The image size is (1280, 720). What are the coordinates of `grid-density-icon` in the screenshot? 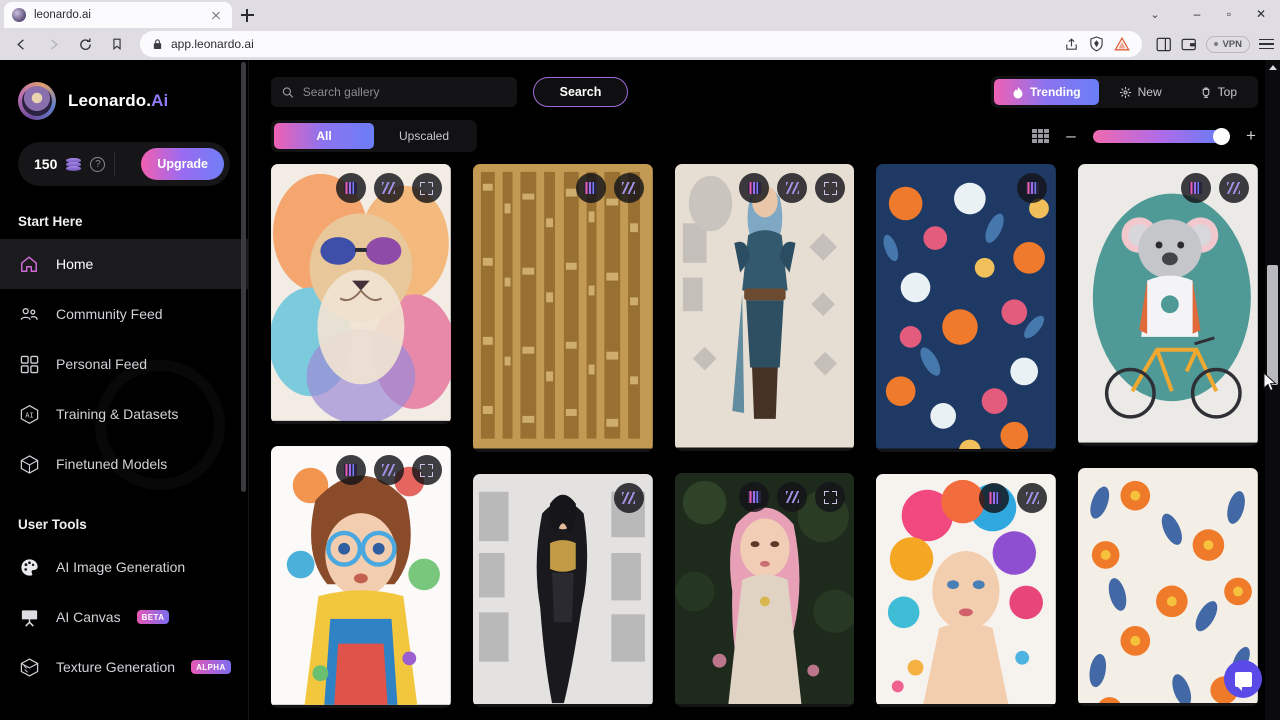 It's located at (1040, 136).